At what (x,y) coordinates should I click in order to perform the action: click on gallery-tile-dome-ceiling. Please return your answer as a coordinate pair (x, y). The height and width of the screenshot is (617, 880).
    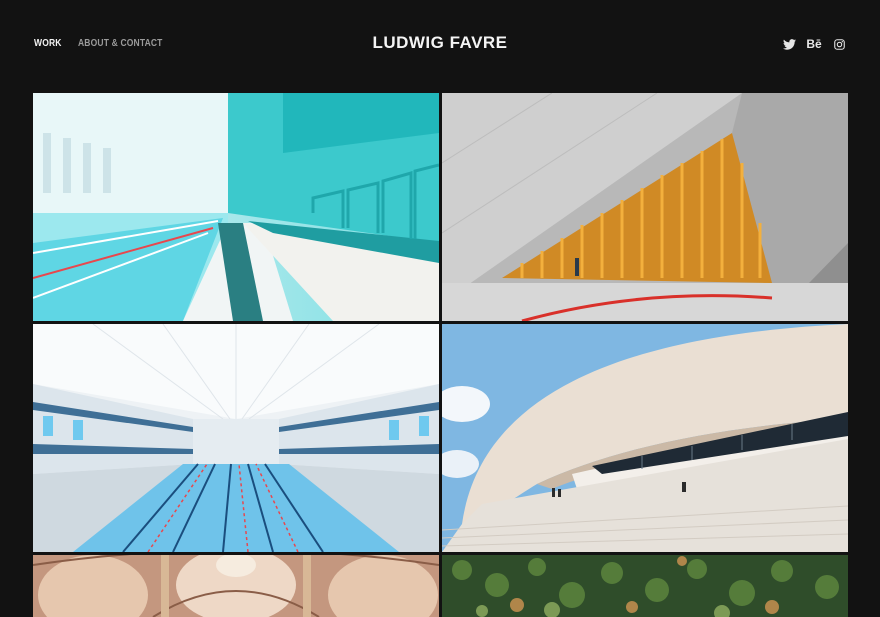
    Looking at the image, I should click on (236, 586).